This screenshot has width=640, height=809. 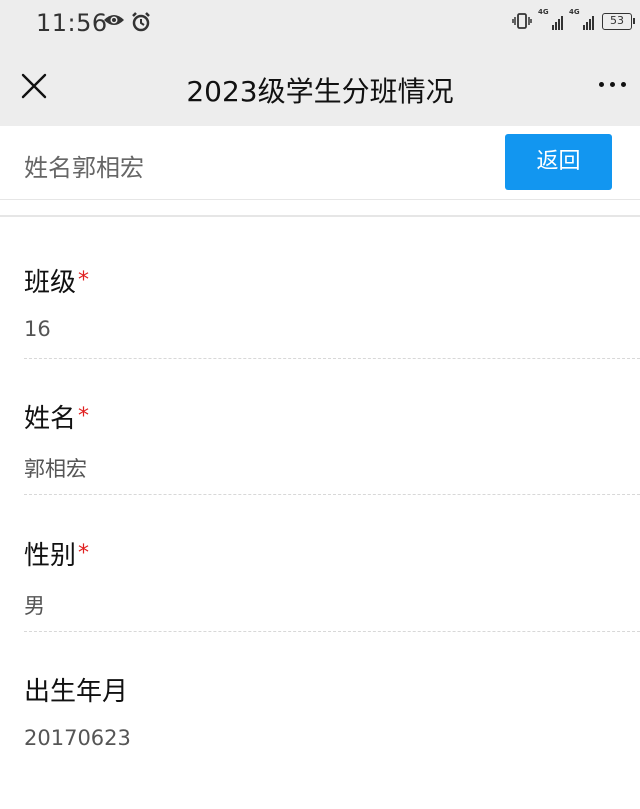 I want to click on back-button: 返回, so click(x=558, y=162).